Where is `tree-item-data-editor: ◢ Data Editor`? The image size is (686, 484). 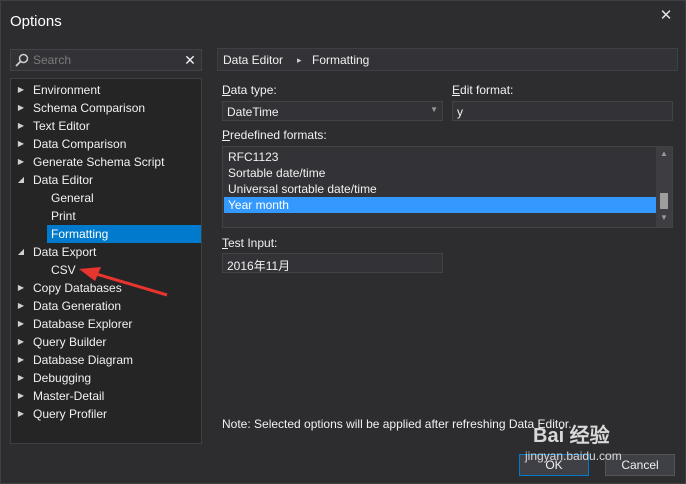
tree-item-data-editor: ◢ Data Editor is located at coordinates (107, 180).